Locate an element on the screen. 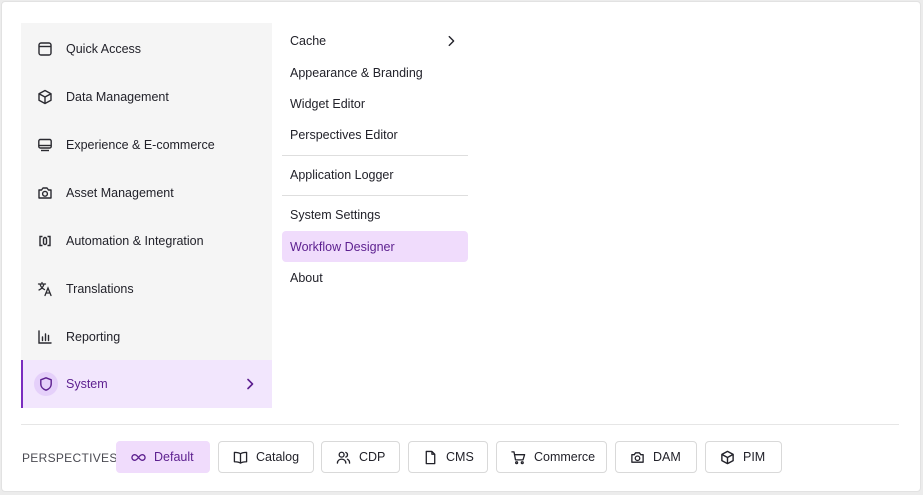 This screenshot has height=495, width=923. nav-item-label: Reporting is located at coordinates (93, 337).